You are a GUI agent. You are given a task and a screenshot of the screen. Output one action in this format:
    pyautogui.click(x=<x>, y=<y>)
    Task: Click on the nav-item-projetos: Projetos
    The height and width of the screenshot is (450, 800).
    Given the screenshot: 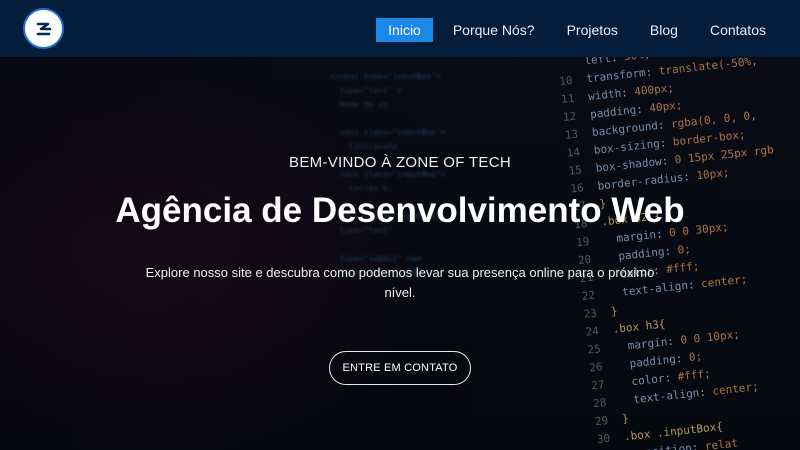 What is the action you would take?
    pyautogui.click(x=592, y=30)
    